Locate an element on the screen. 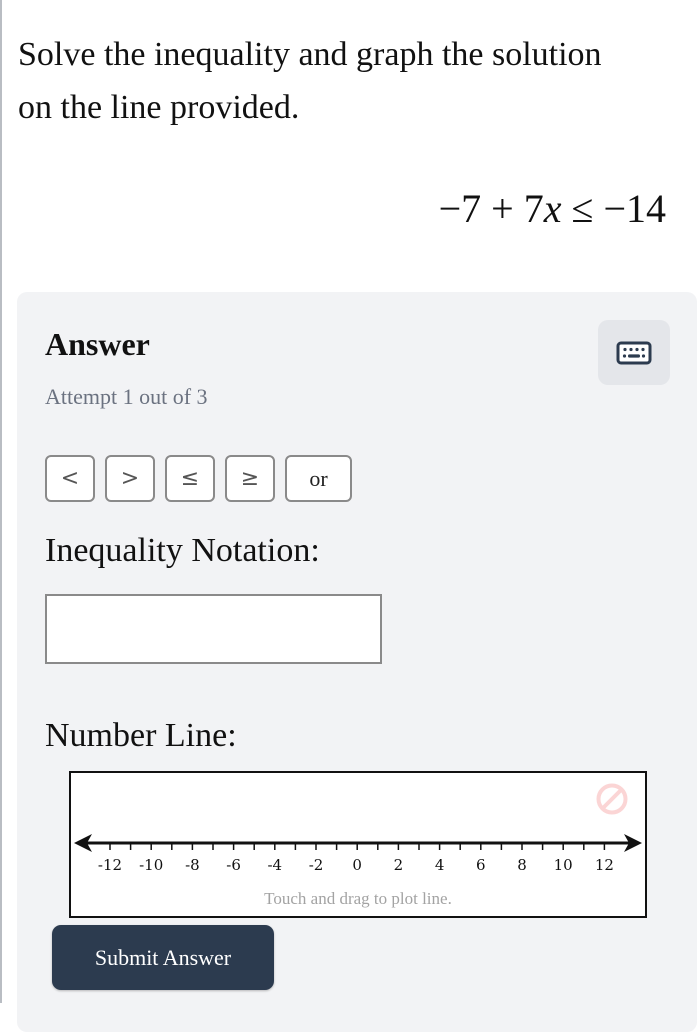 The height and width of the screenshot is (1032, 700). number-line-tick-label: -12 is located at coordinates (110, 865).